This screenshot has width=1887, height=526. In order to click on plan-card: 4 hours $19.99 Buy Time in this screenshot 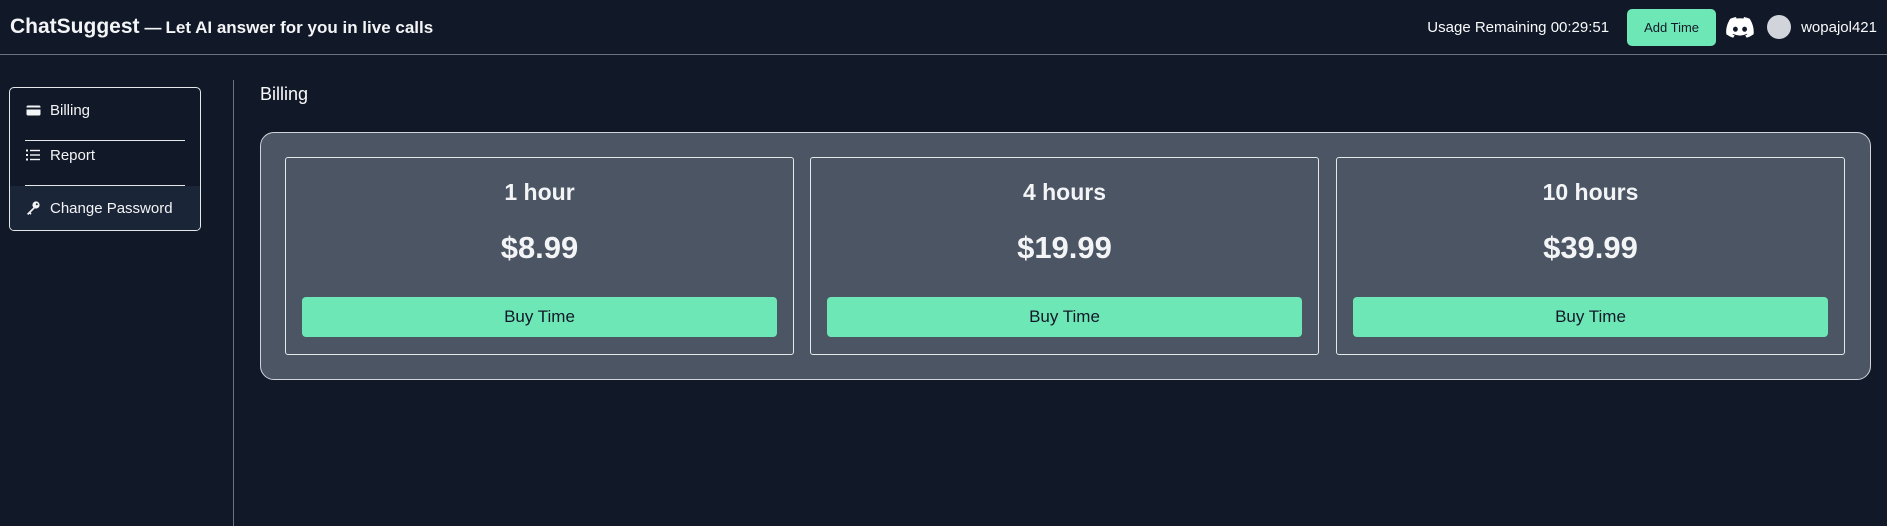, I will do `click(1064, 256)`.